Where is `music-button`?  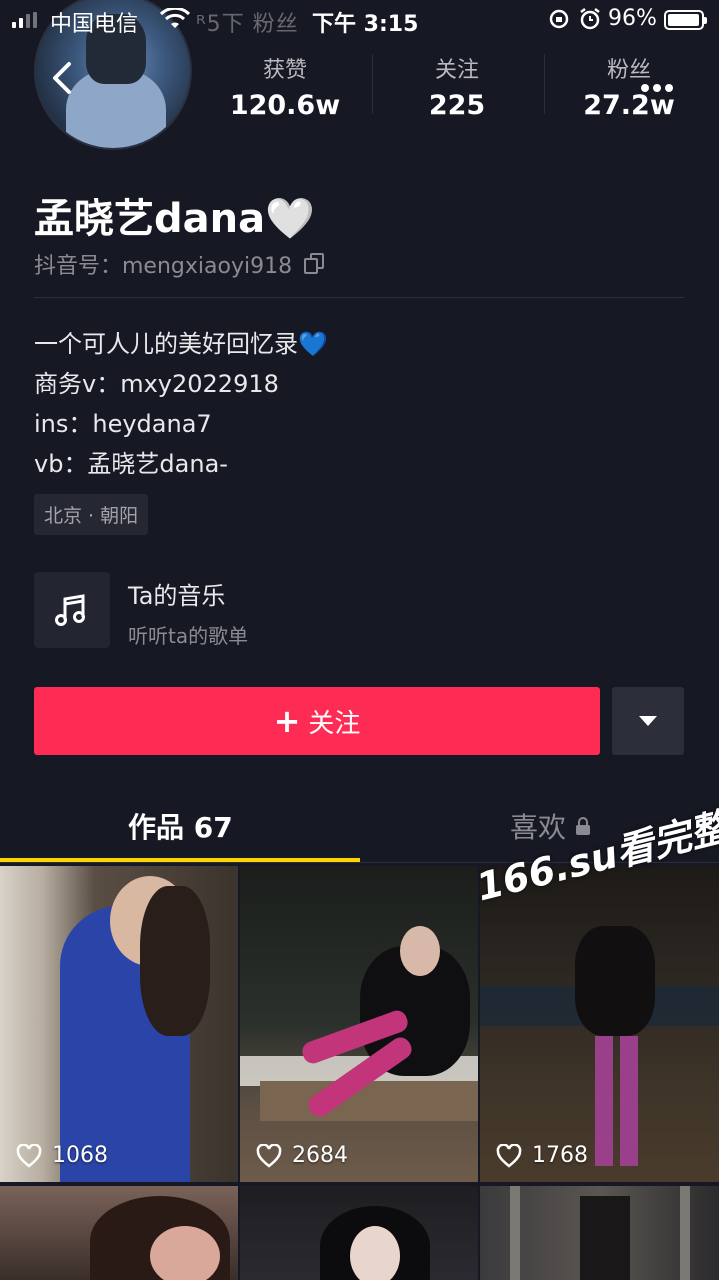
music-button is located at coordinates (72, 610).